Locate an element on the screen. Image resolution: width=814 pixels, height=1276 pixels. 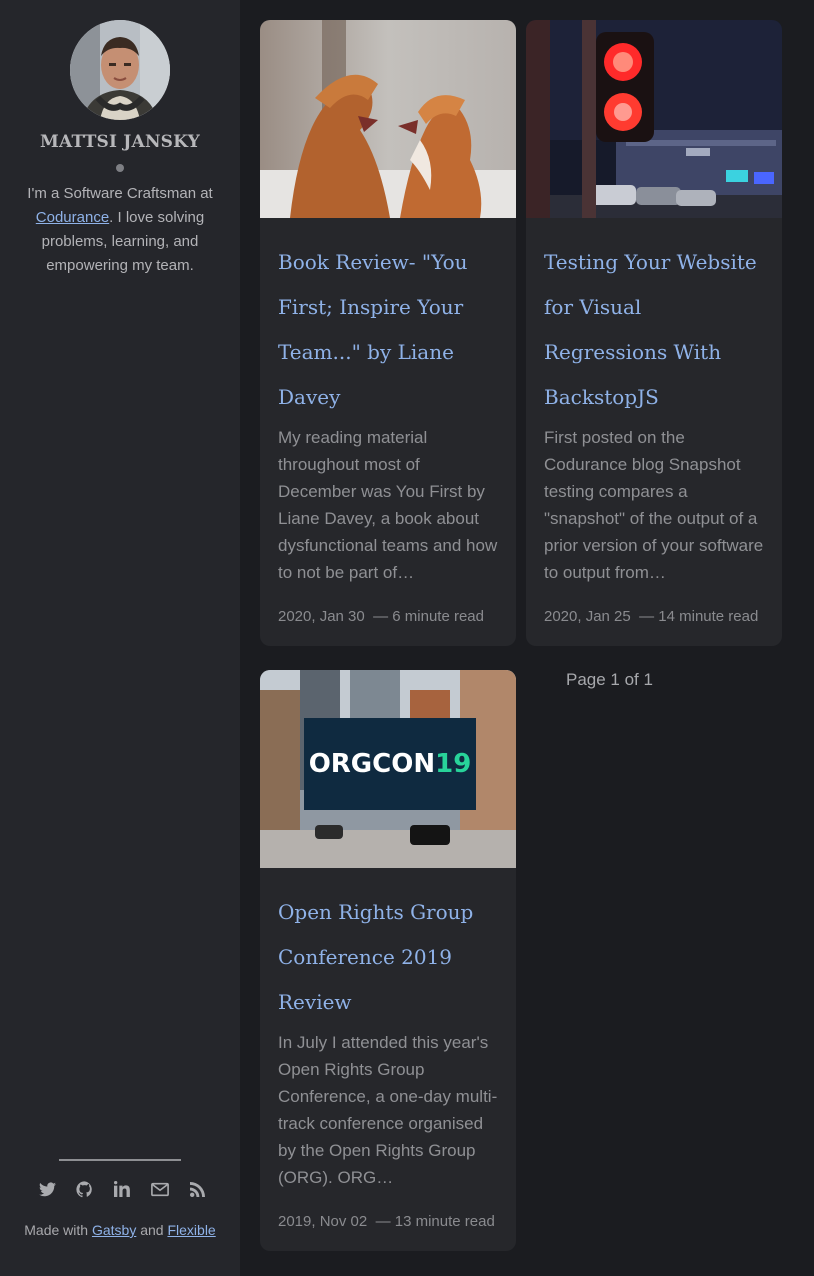
gatsby-link: Gatsby is located at coordinates (114, 1230).